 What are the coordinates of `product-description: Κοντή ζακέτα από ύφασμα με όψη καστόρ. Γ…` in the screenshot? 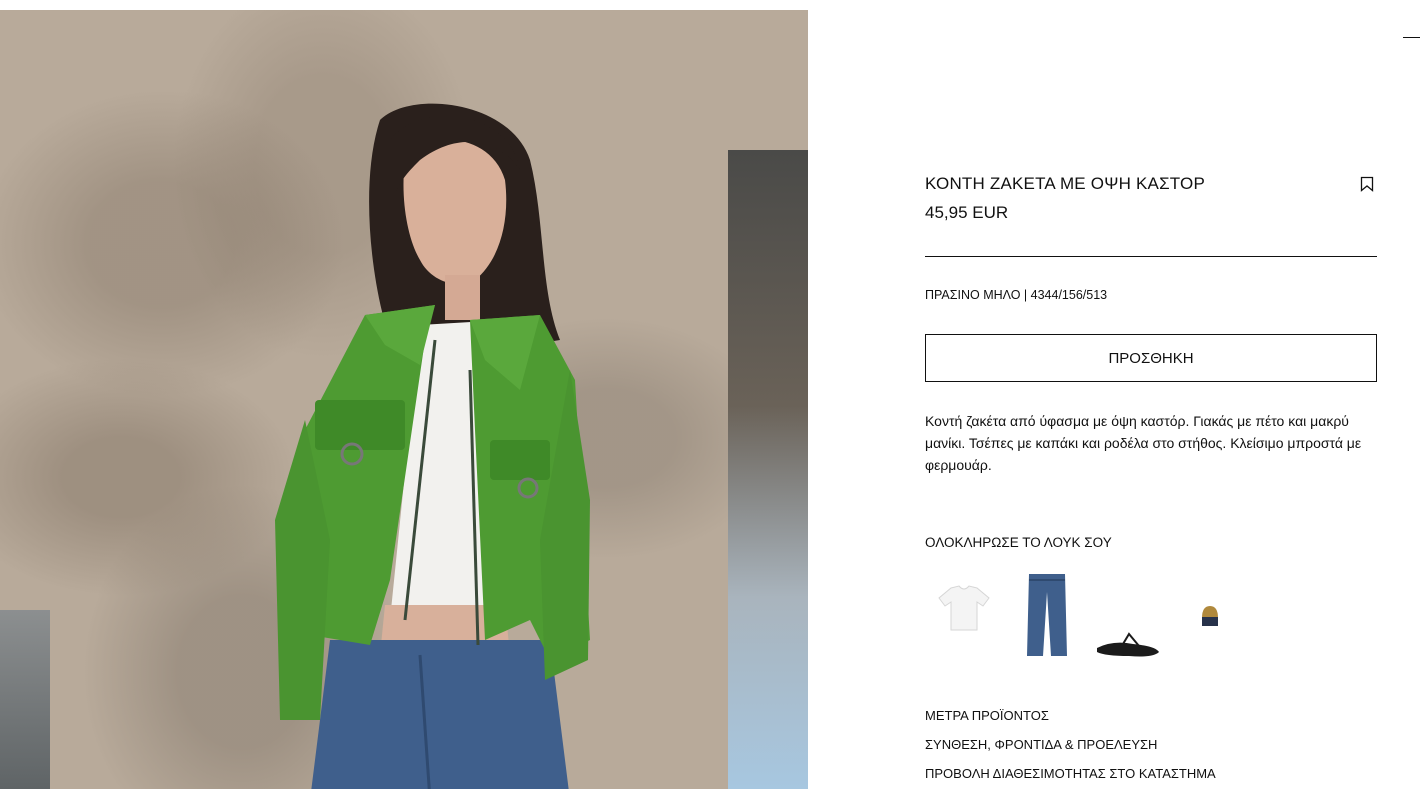 It's located at (1143, 443).